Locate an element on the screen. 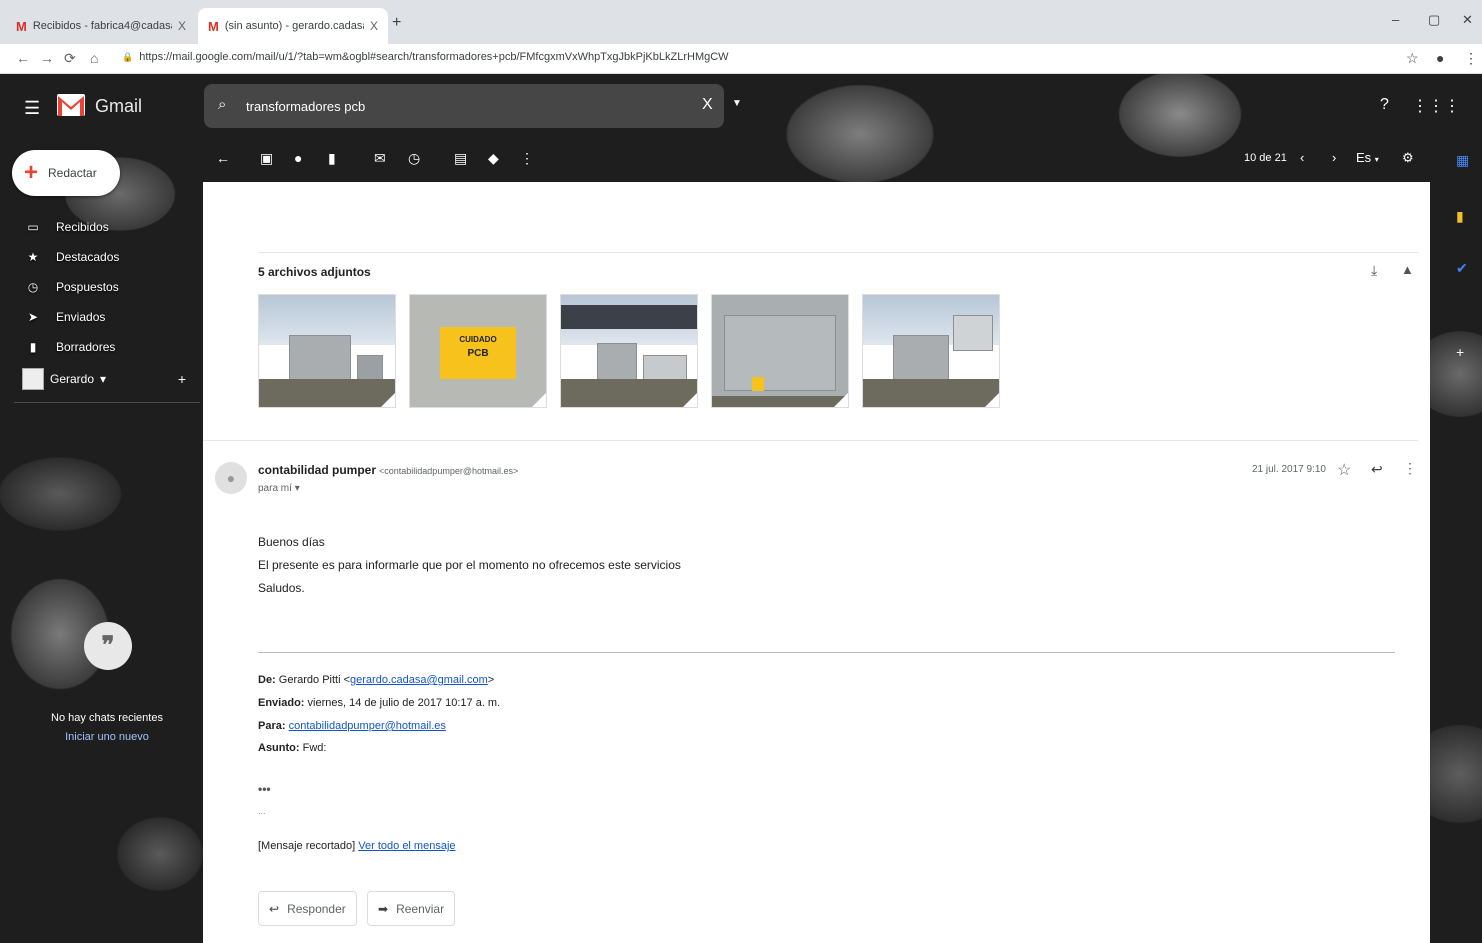 This screenshot has height=943, width=1482. quoted-to: Para: contabilidadpumper@hotmail.es is located at coordinates (352, 726).